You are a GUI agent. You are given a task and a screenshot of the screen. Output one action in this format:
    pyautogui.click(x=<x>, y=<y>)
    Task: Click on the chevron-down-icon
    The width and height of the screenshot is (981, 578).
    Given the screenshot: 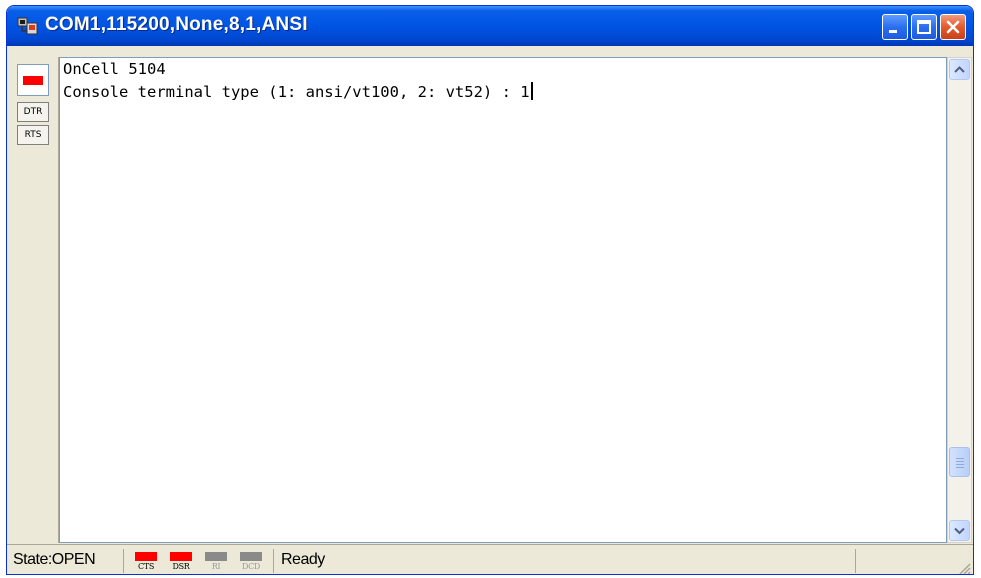 What is the action you would take?
    pyautogui.click(x=959, y=531)
    